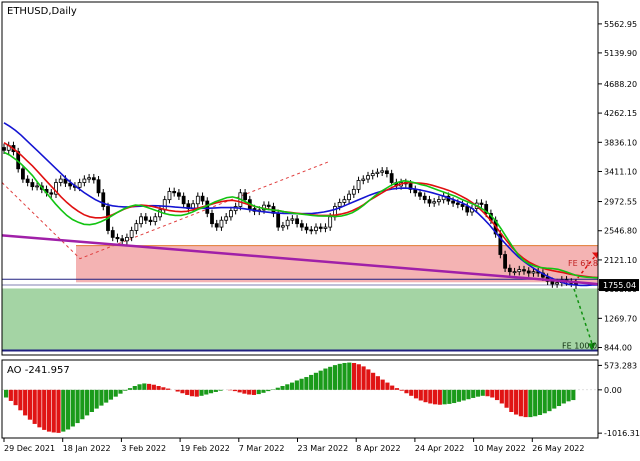 The image size is (640, 461). I want to click on x-tick-label: 18 Jan 2022, so click(87, 448).